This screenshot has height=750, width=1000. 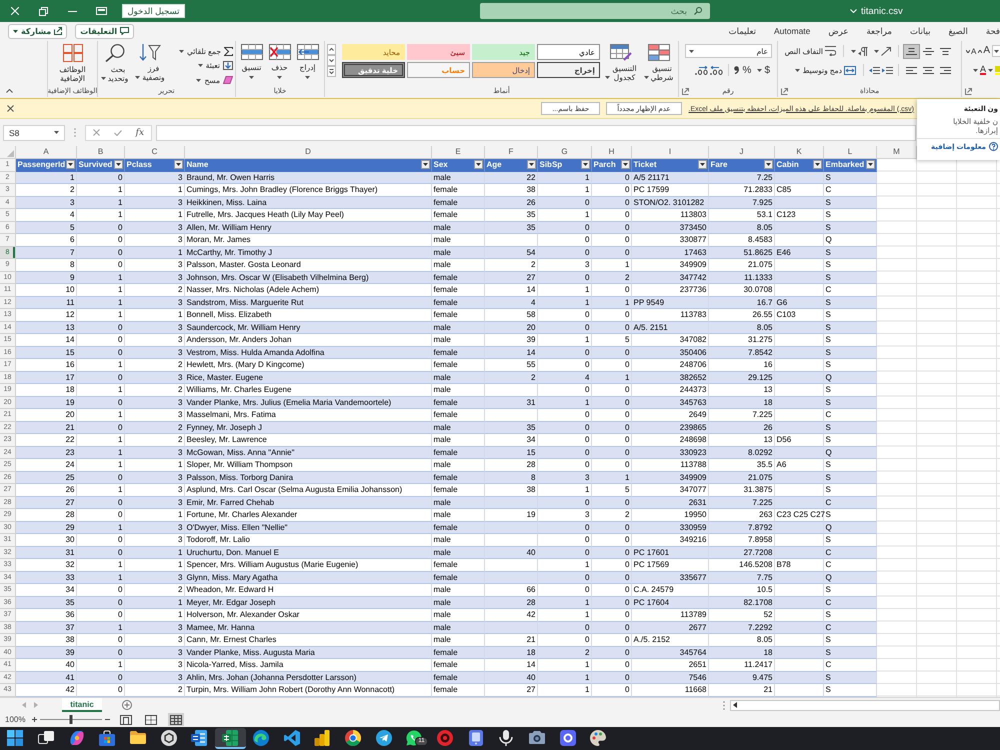 I want to click on sign-in-button: تسجيل الدخول, so click(x=153, y=11).